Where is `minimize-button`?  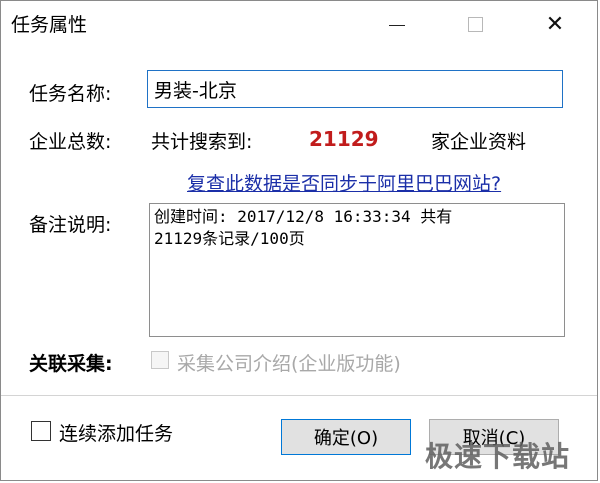 minimize-button is located at coordinates (397, 24).